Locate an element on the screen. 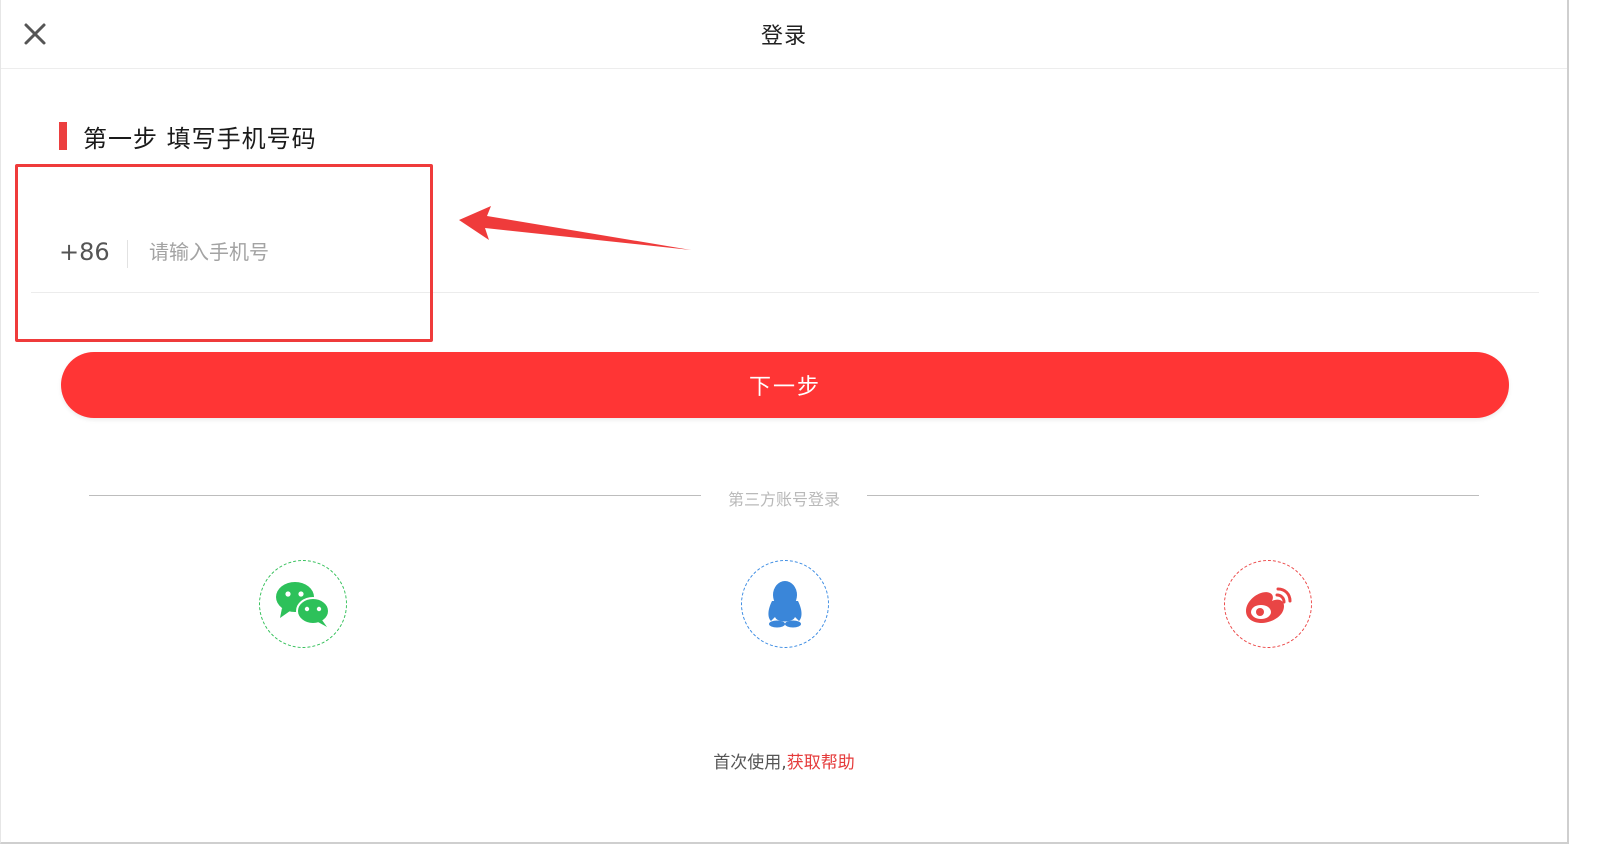  third-party-separator: 第三方账号登录 is located at coordinates (784, 496).